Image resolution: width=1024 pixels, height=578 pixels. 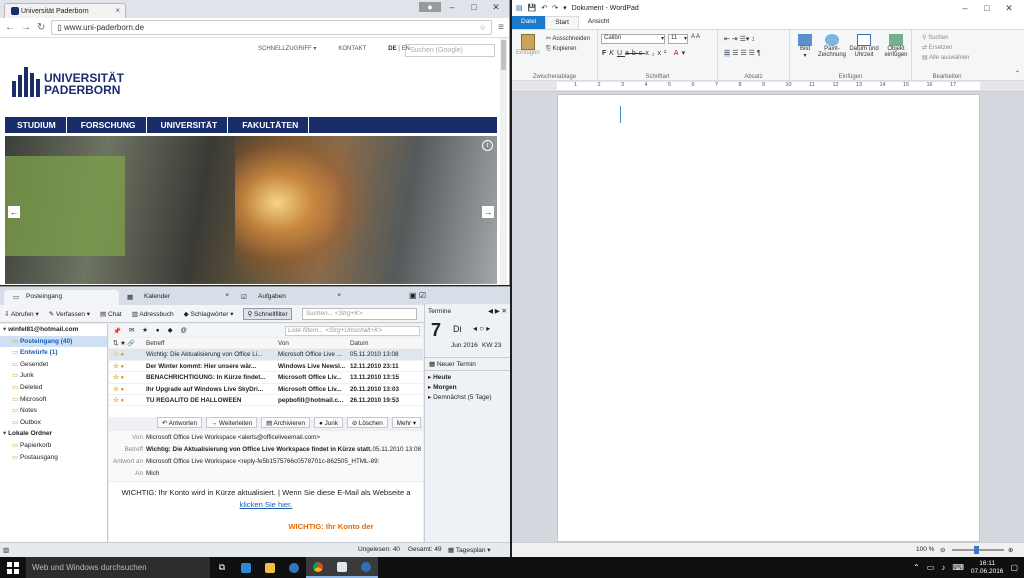 I want to click on prev-slide-icon: ←, so click(x=14, y=212).